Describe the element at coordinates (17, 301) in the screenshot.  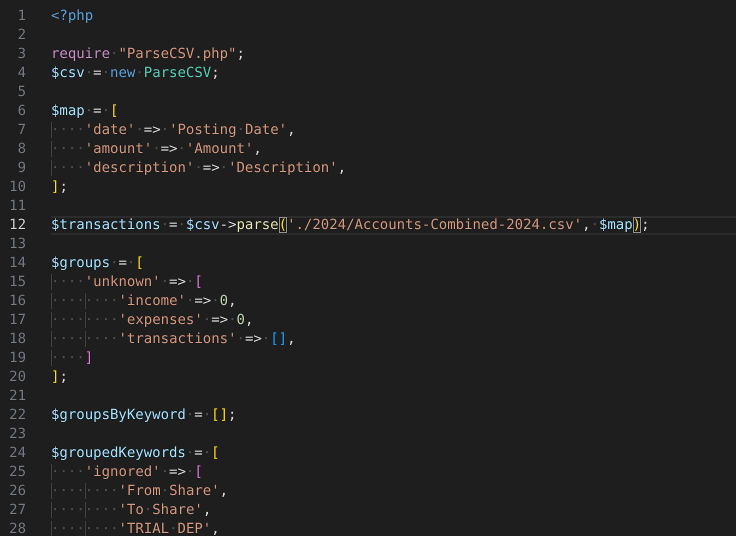
I see `line-number: 16` at that location.